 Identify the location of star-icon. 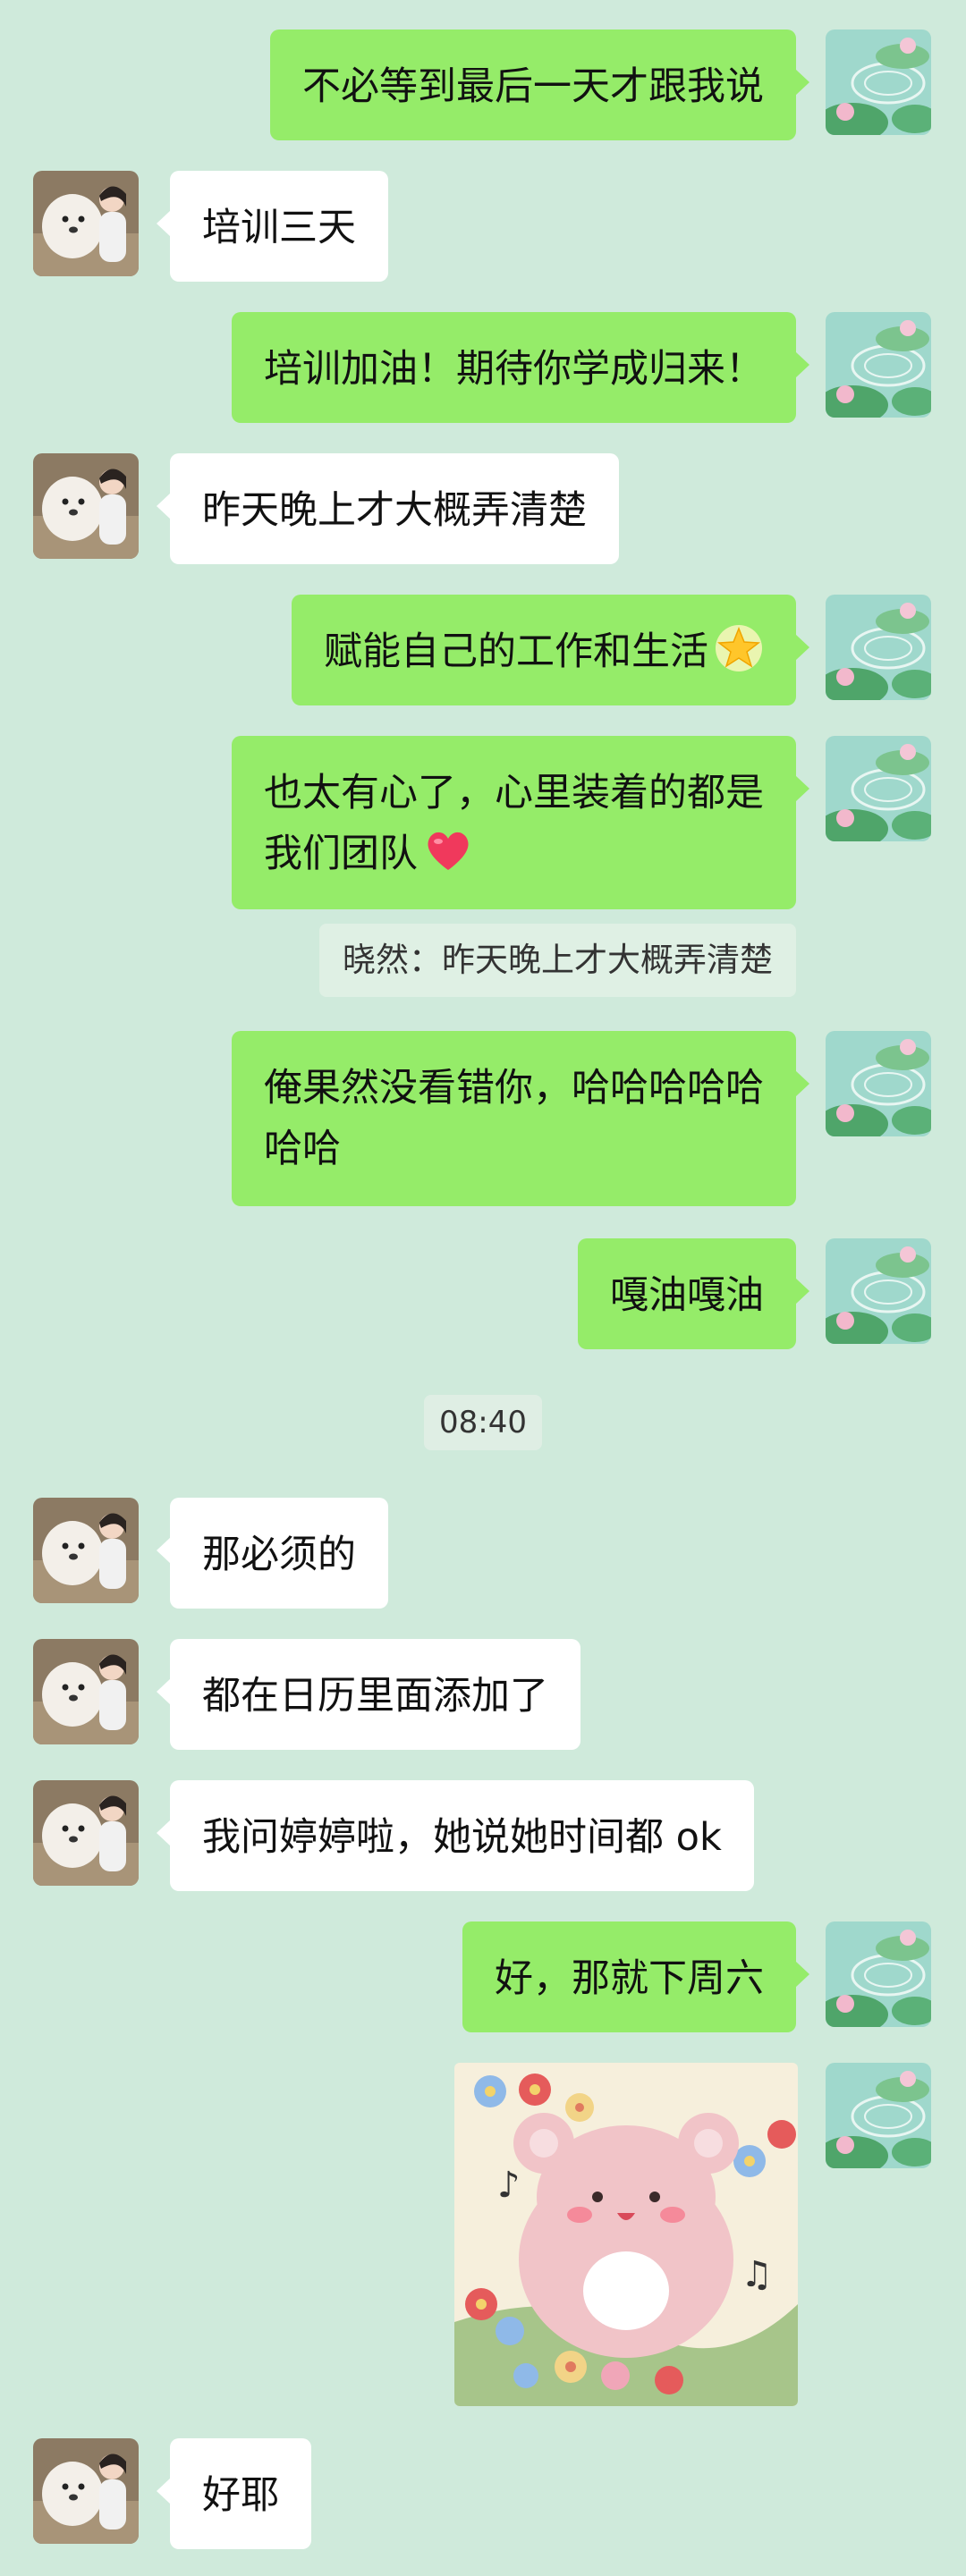
(739, 648).